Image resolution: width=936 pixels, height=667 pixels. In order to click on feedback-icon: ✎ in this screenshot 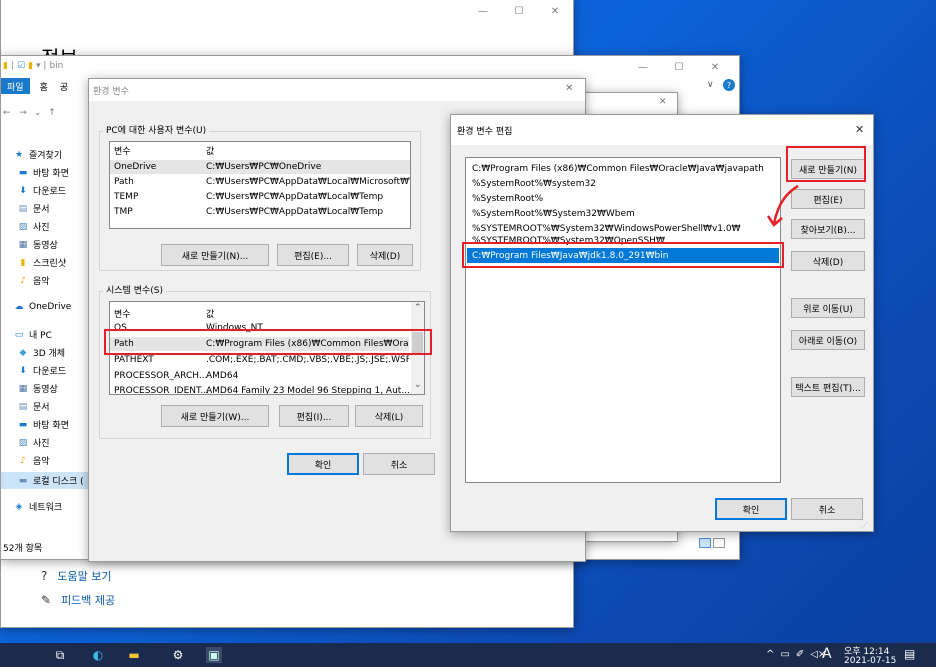, I will do `click(46, 600)`.